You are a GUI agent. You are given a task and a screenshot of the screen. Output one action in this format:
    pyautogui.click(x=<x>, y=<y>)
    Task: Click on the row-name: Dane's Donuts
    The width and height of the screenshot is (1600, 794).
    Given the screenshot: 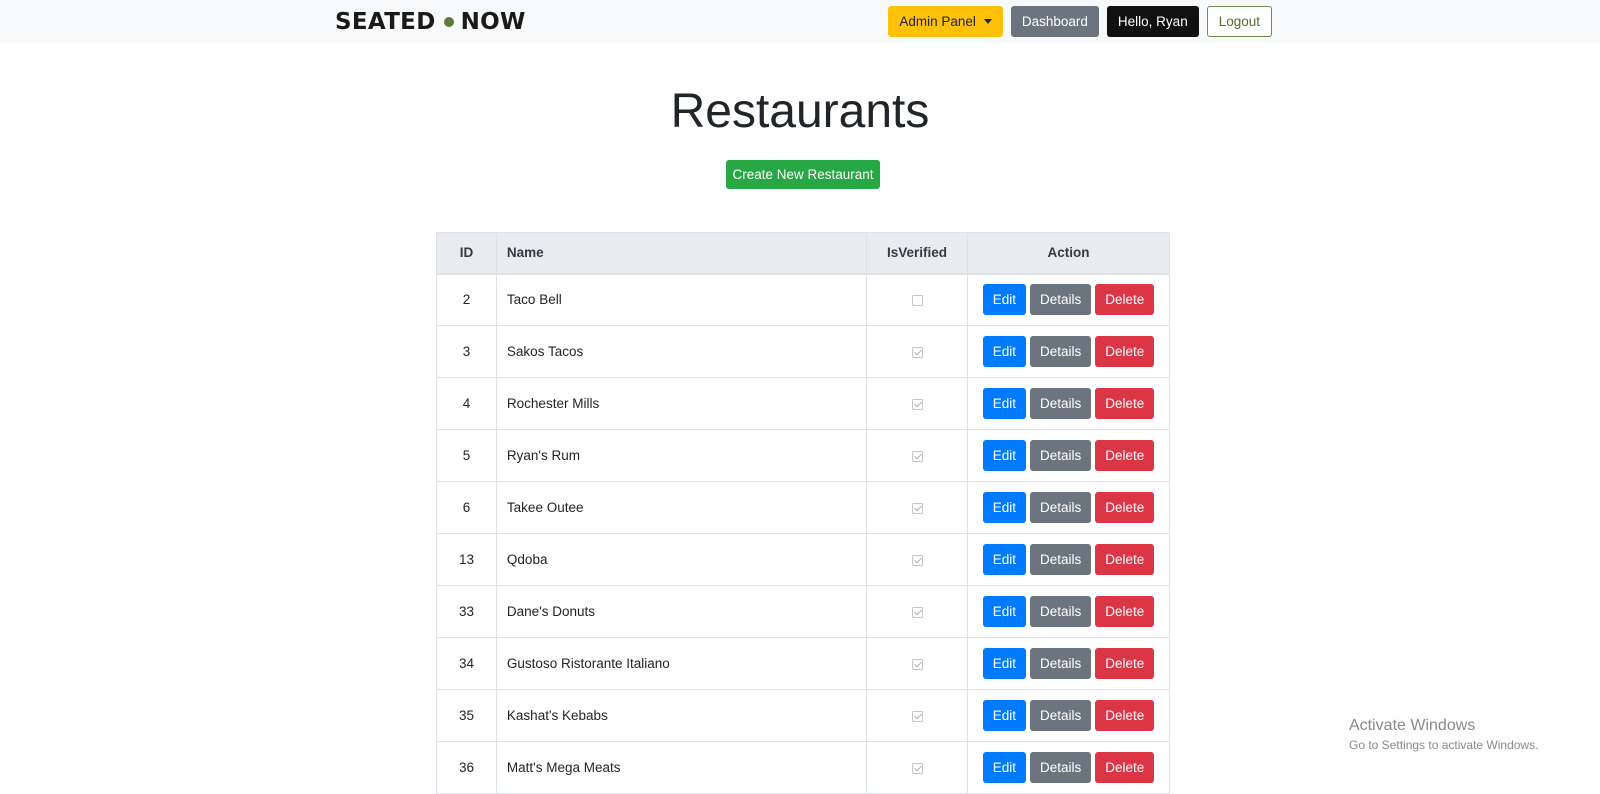 What is the action you would take?
    pyautogui.click(x=681, y=611)
    